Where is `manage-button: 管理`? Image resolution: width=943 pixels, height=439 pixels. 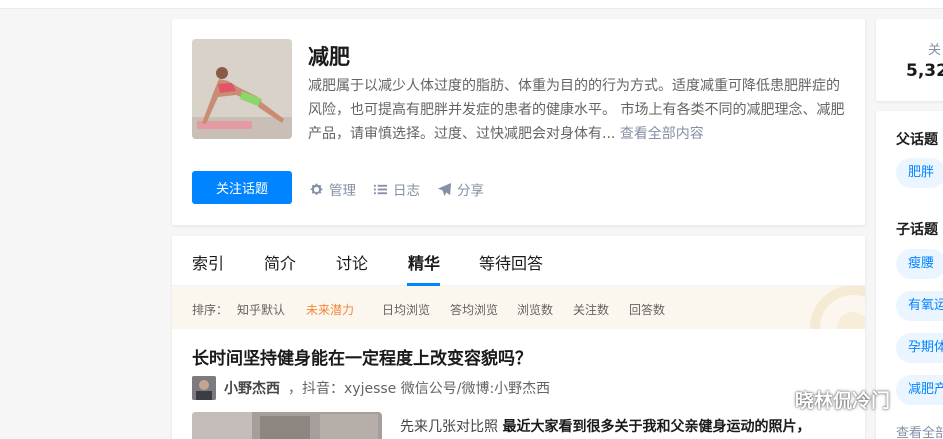
manage-button: 管理 is located at coordinates (332, 189).